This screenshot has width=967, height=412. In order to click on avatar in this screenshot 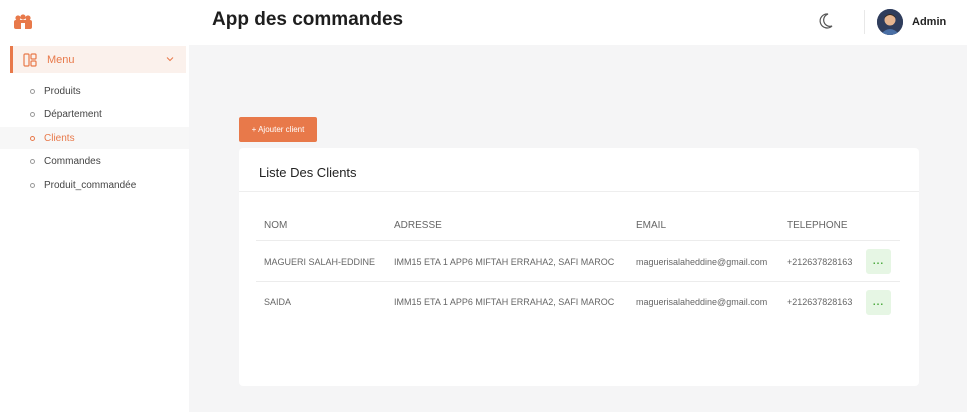, I will do `click(890, 22)`.